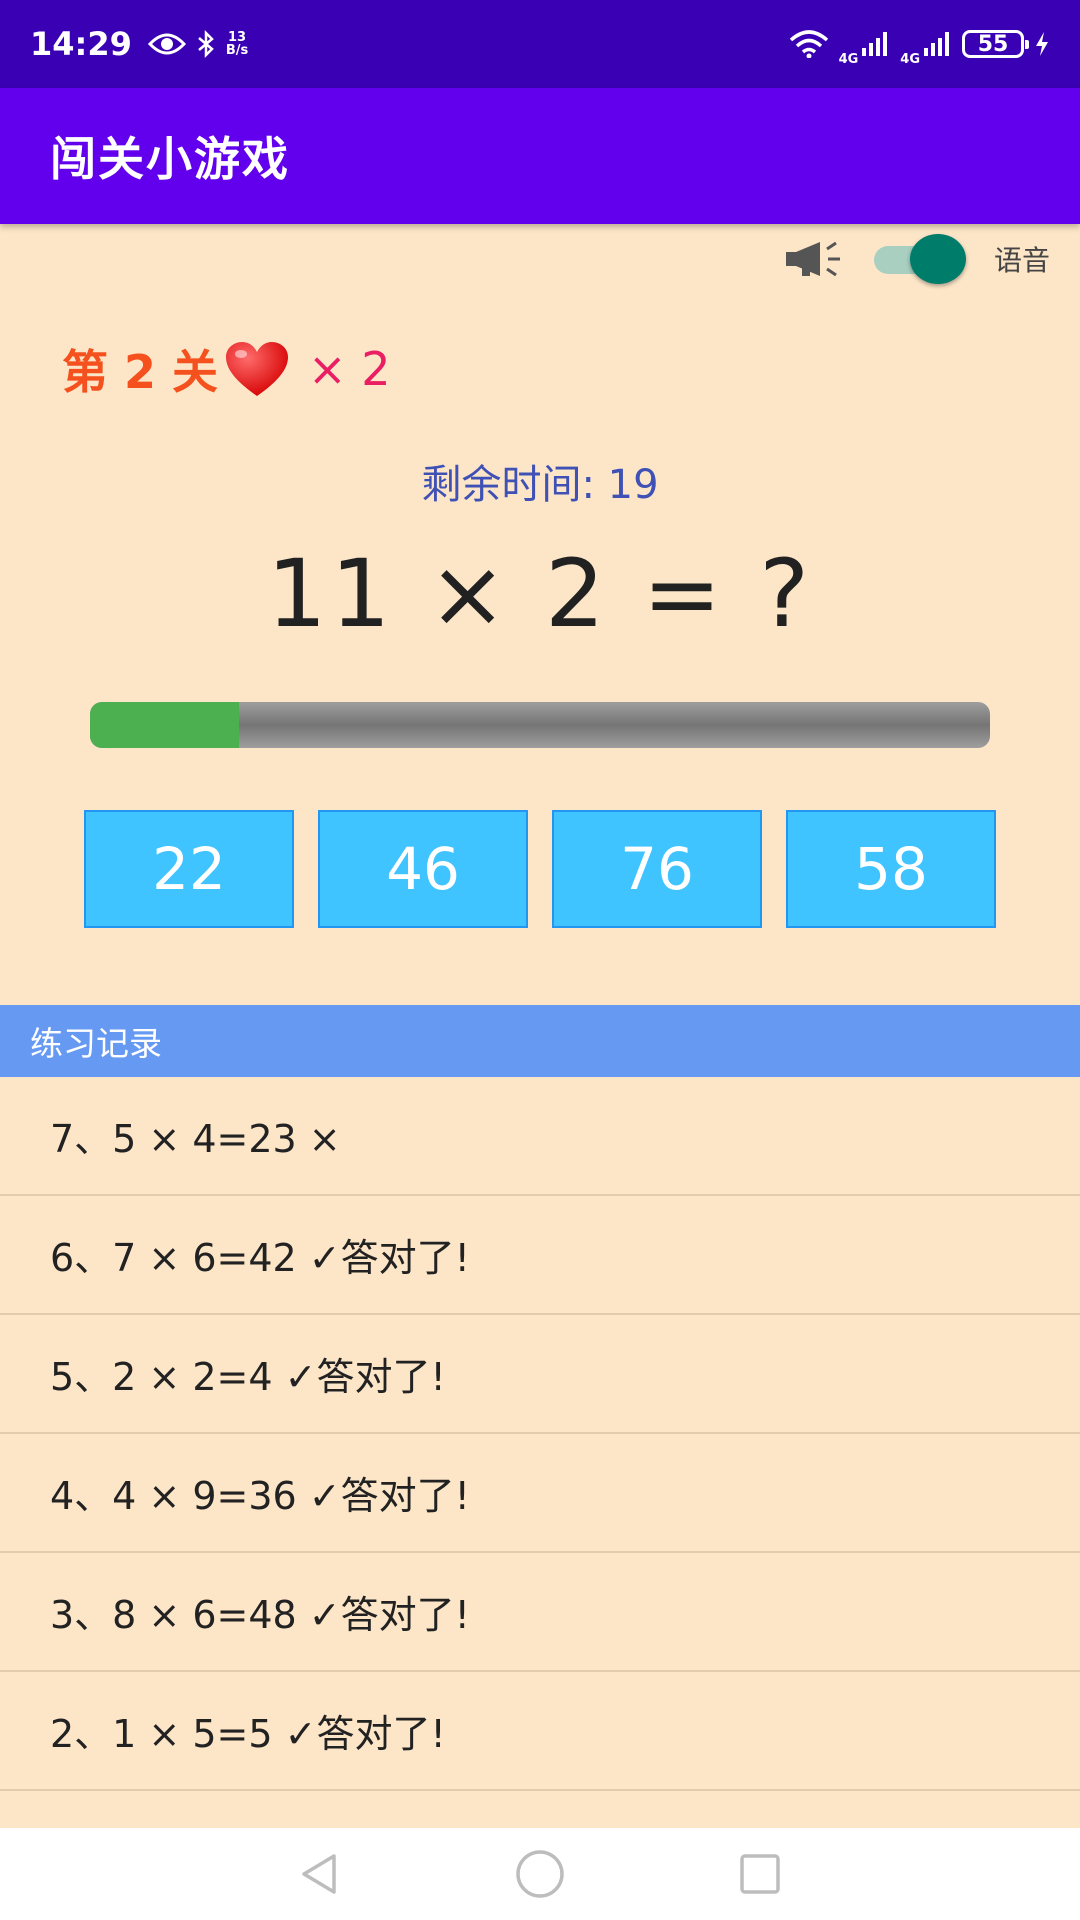  What do you see at coordinates (540, 1041) in the screenshot?
I see `records-header: 练习记录` at bounding box center [540, 1041].